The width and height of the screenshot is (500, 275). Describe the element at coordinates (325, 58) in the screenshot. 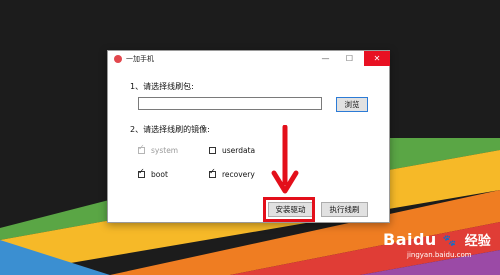

I see `minimize-button: —` at that location.